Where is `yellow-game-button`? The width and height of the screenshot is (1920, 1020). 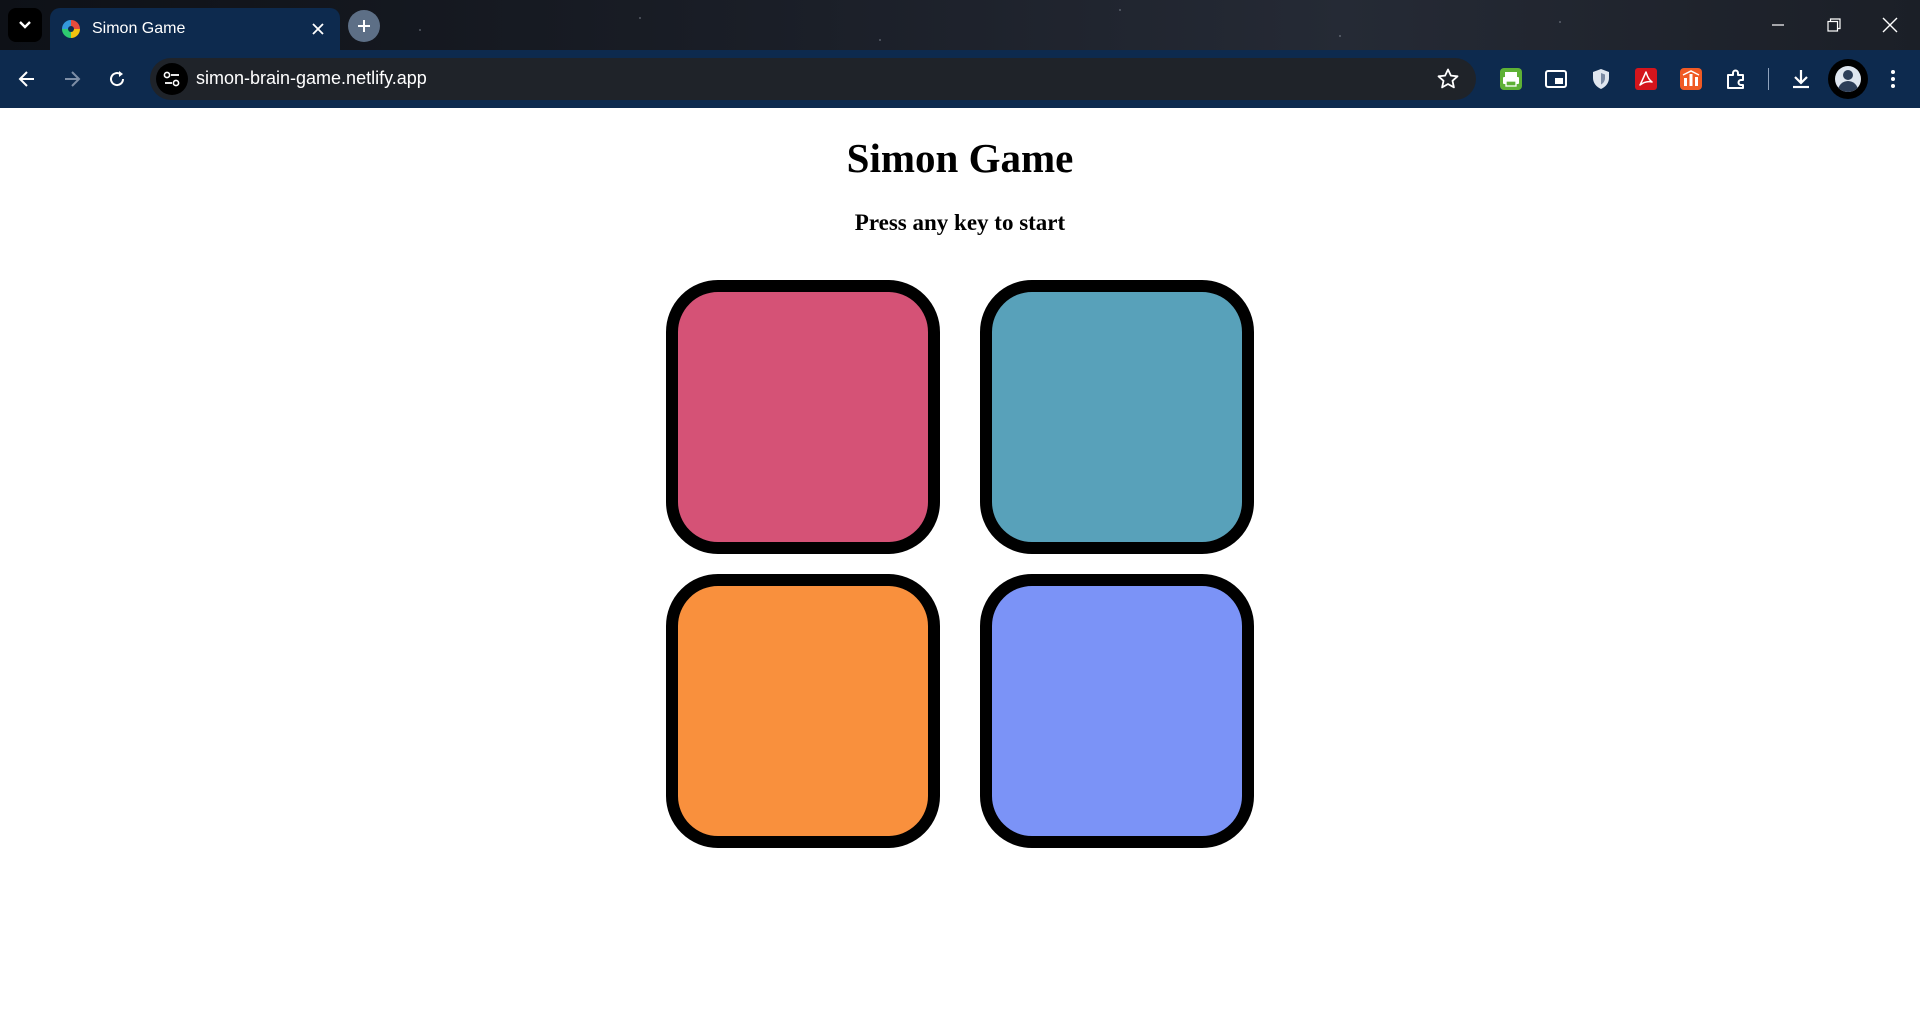 yellow-game-button is located at coordinates (803, 711).